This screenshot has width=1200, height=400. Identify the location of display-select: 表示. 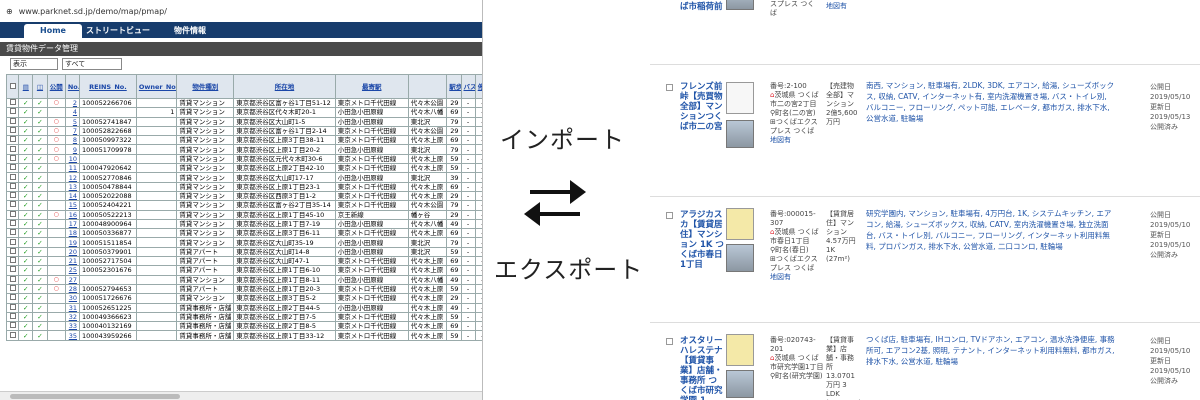
(34, 64).